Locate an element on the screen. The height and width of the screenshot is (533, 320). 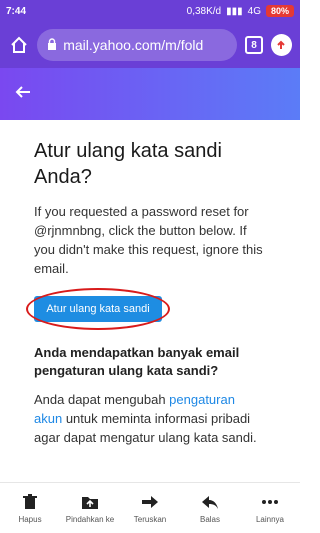
network-speed: 0,38K/d is located at coordinates (204, 11).